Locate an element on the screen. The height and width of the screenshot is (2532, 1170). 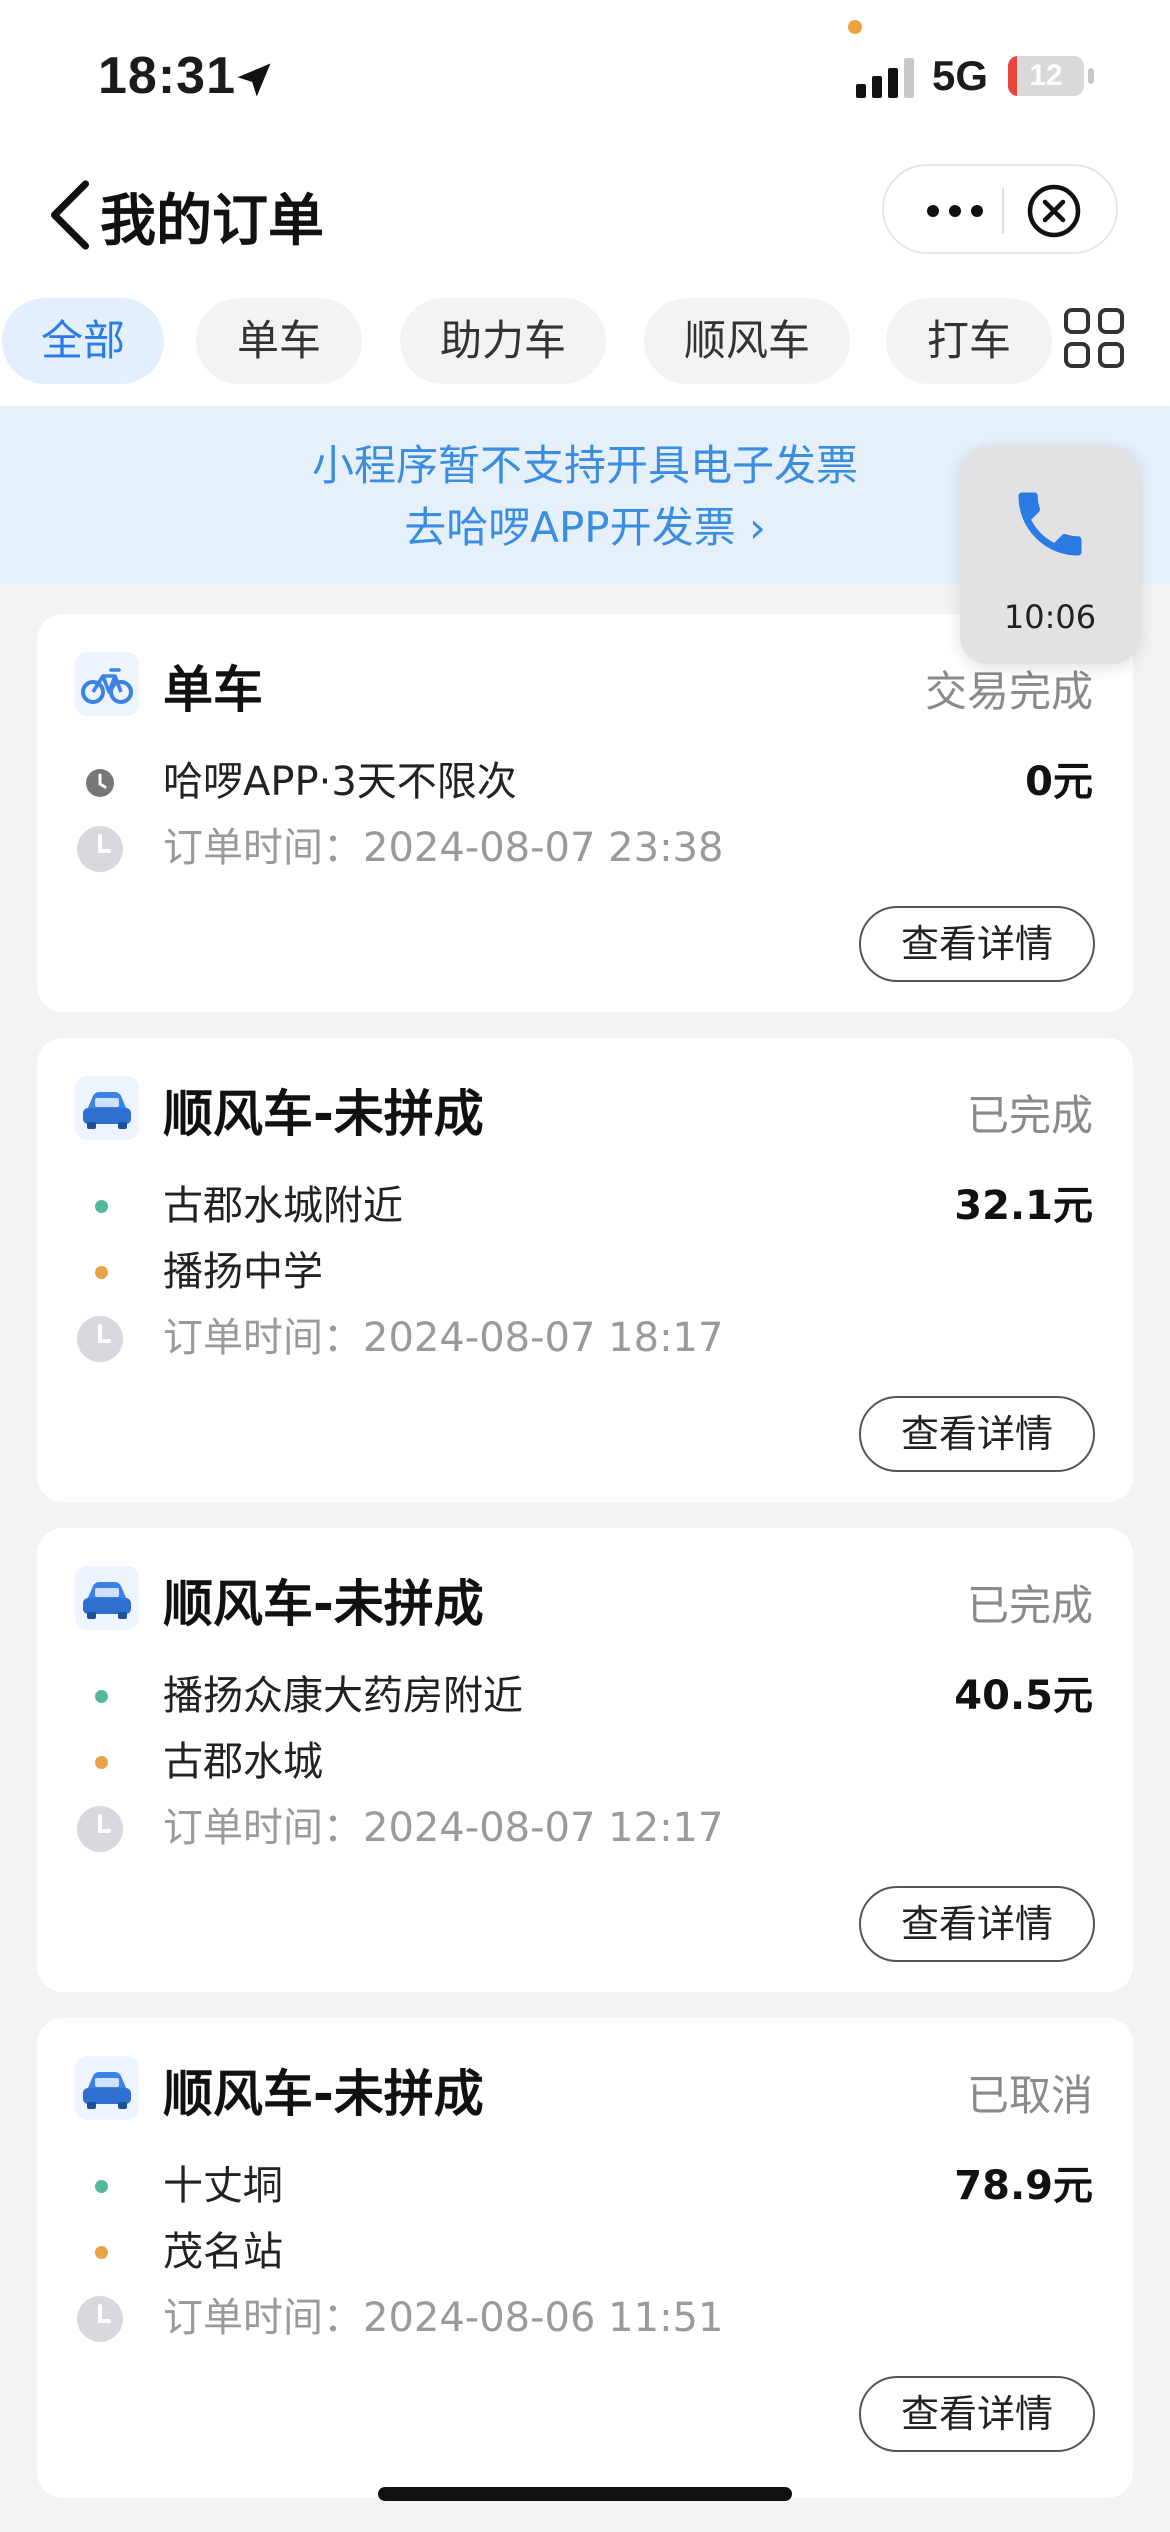
grid-menu-icon is located at coordinates (1094, 338).